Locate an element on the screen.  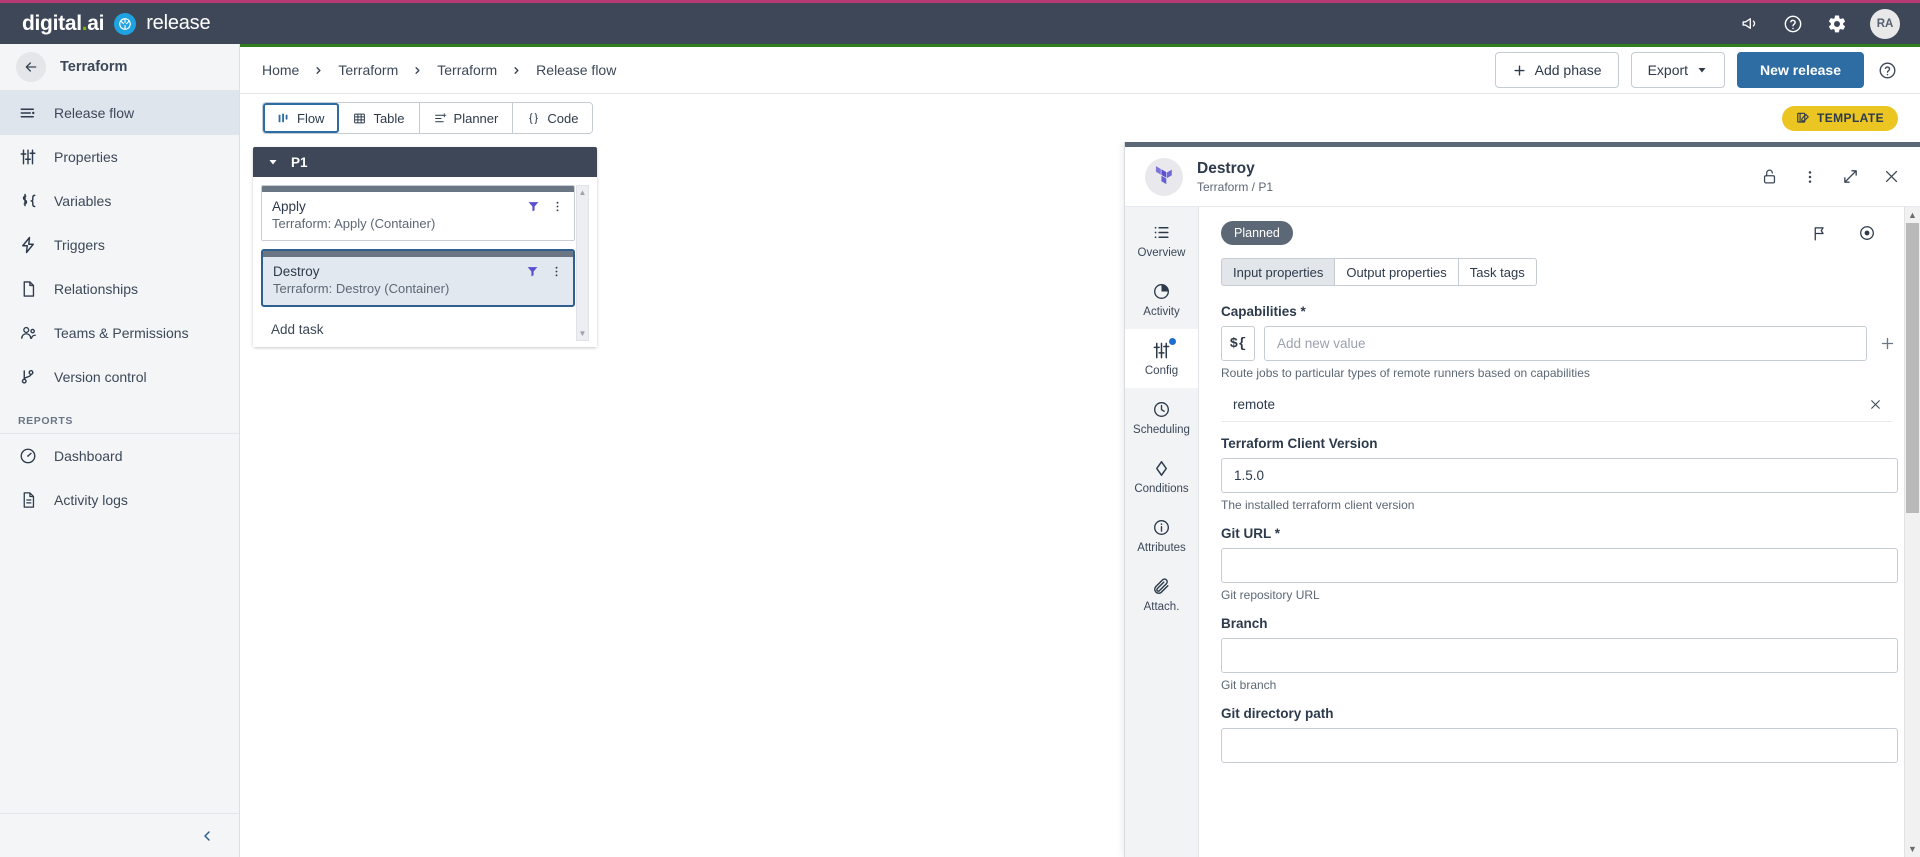
template-badge: TEMPLATE is located at coordinates (1840, 118).